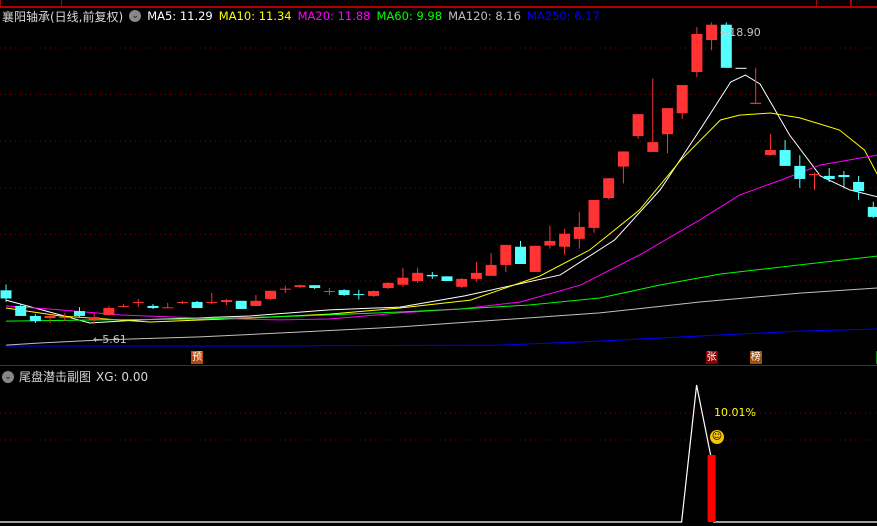 The width and height of the screenshot is (877, 526). I want to click on high-price-label: ←18.90, so click(740, 32).